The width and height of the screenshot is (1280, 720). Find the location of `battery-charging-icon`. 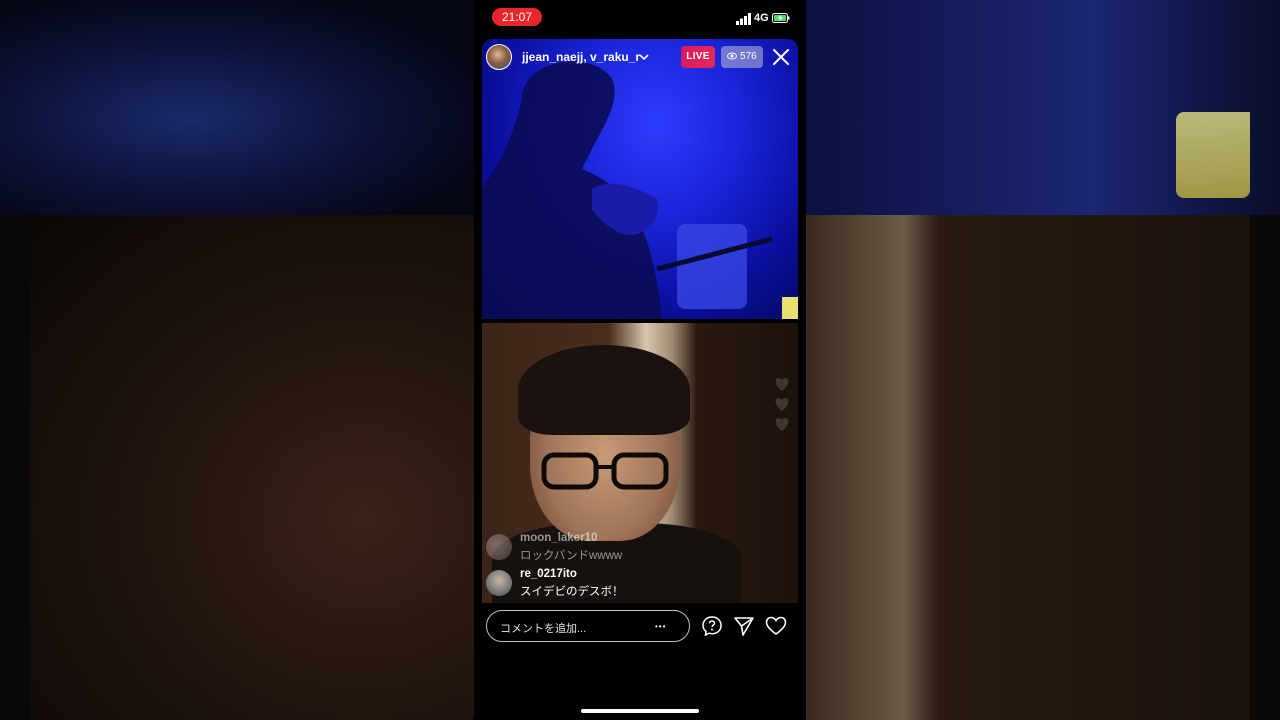

battery-charging-icon is located at coordinates (781, 18).